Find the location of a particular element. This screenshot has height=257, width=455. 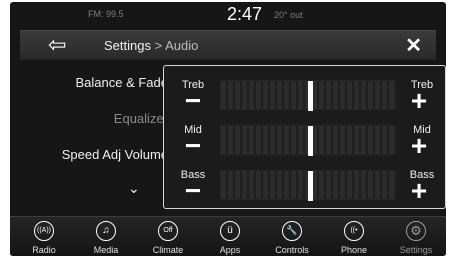

nav-climate: Off Climate is located at coordinates (168, 236).